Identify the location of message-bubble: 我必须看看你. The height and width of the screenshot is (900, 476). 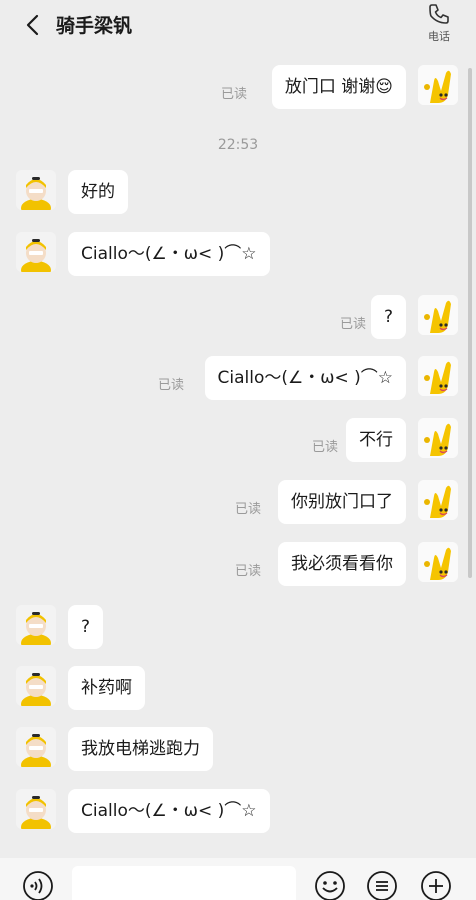
(342, 564).